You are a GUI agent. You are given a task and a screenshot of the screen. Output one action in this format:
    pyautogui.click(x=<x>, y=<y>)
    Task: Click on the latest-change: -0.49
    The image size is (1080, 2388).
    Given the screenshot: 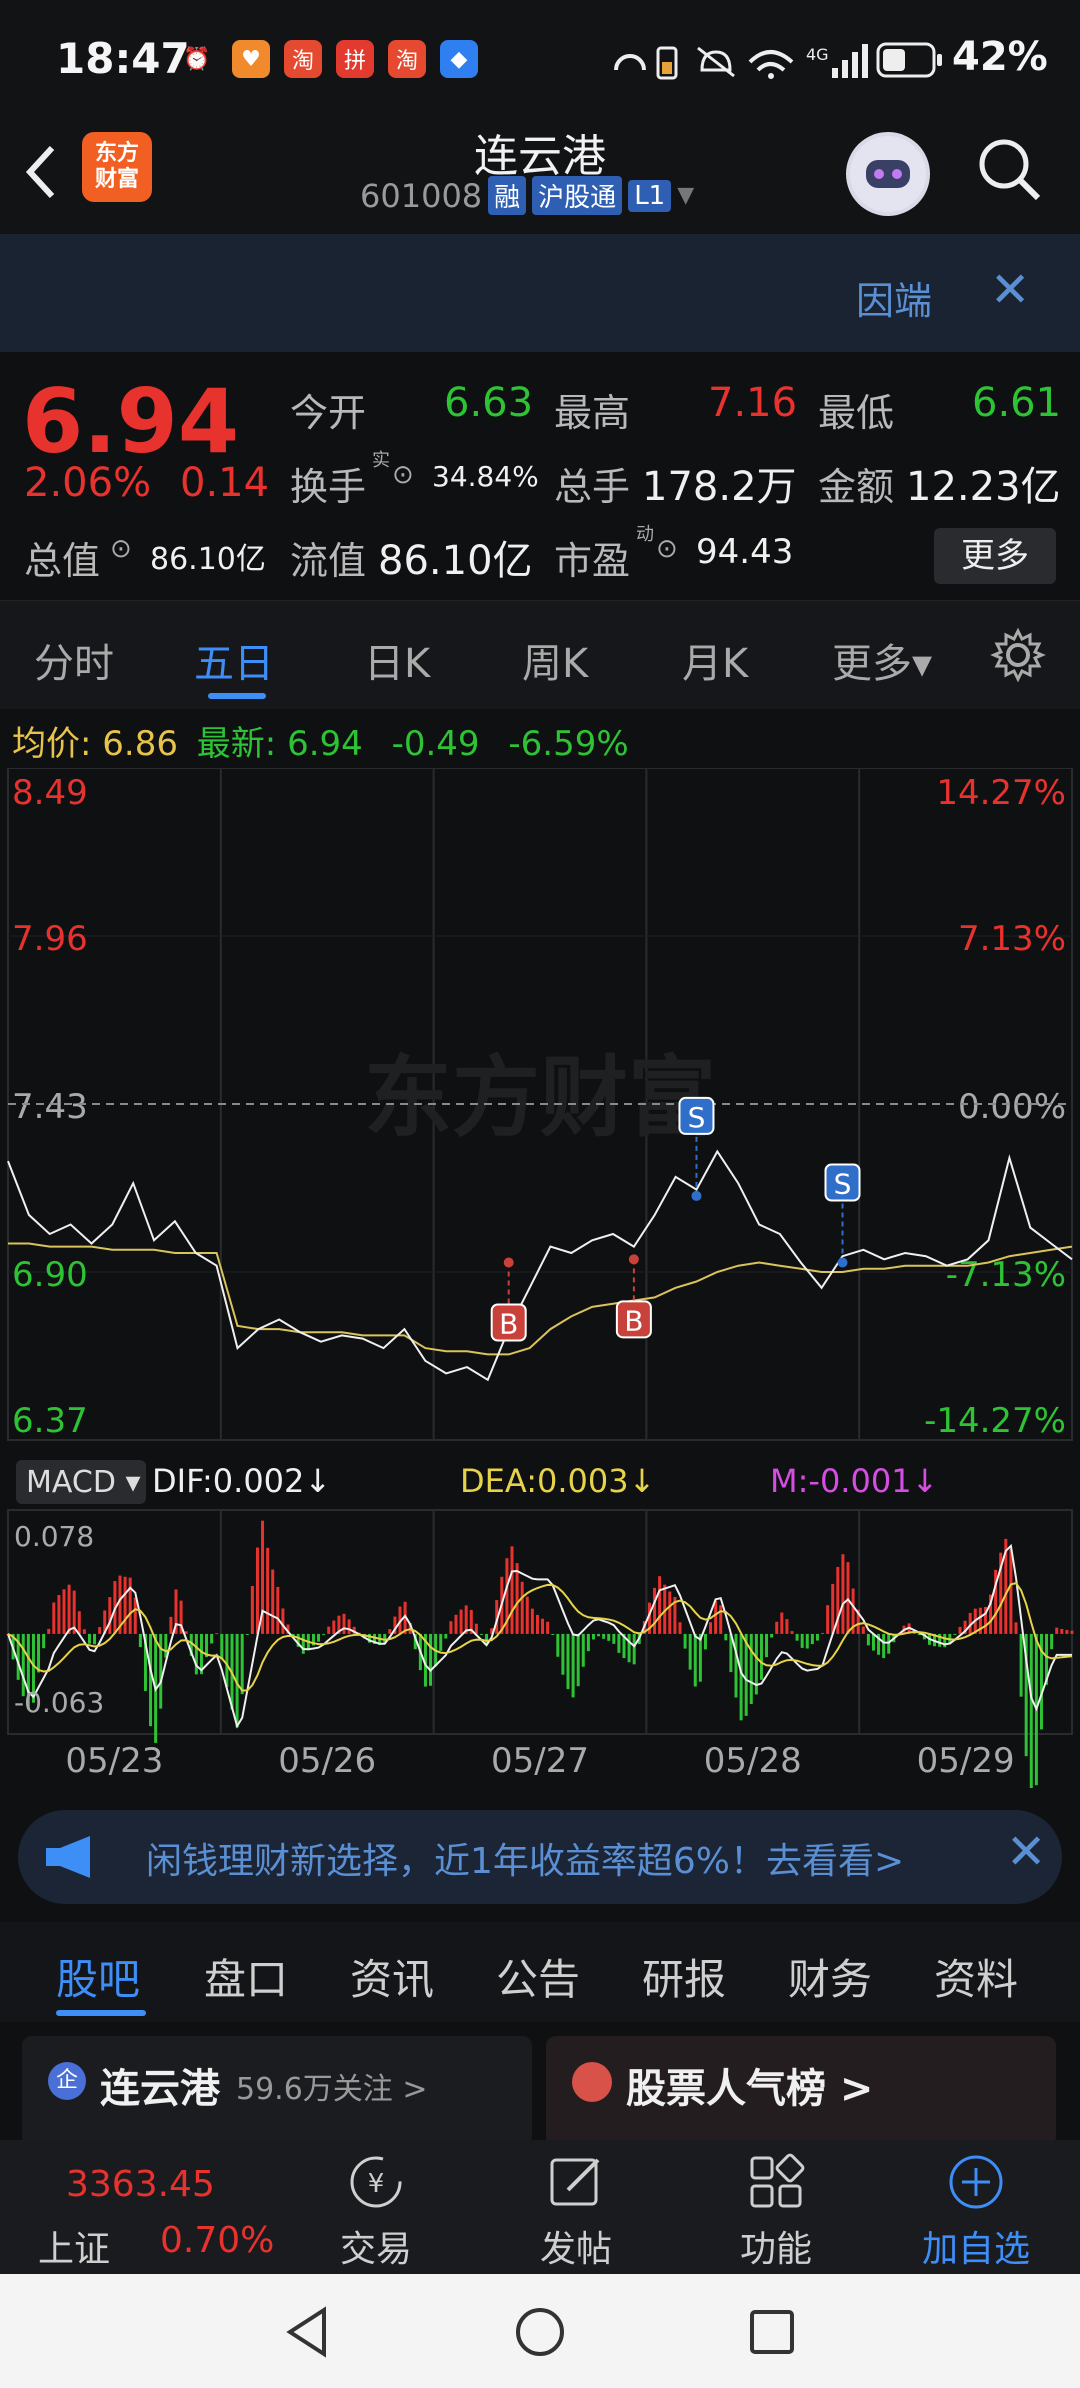 What is the action you would take?
    pyautogui.click(x=435, y=744)
    